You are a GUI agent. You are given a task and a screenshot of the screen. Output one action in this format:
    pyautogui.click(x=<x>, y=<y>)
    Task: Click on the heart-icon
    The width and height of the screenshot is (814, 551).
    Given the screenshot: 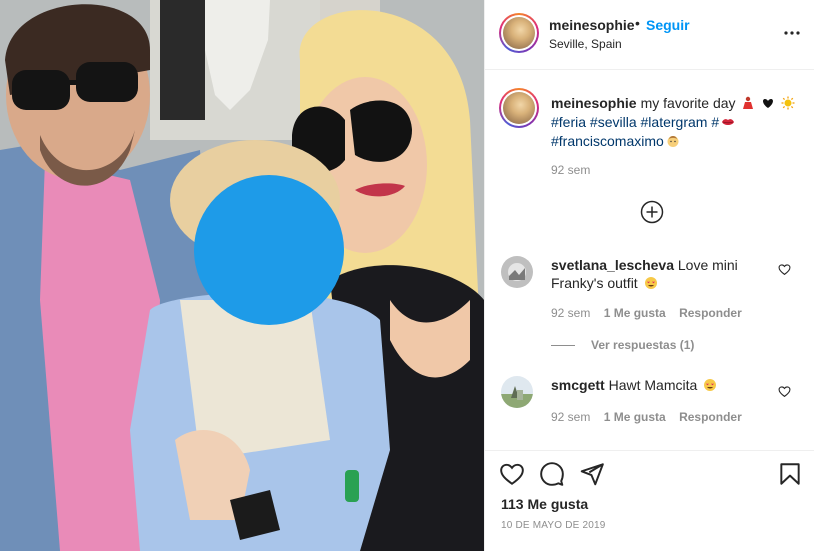 What is the action you would take?
    pyautogui.click(x=512, y=474)
    